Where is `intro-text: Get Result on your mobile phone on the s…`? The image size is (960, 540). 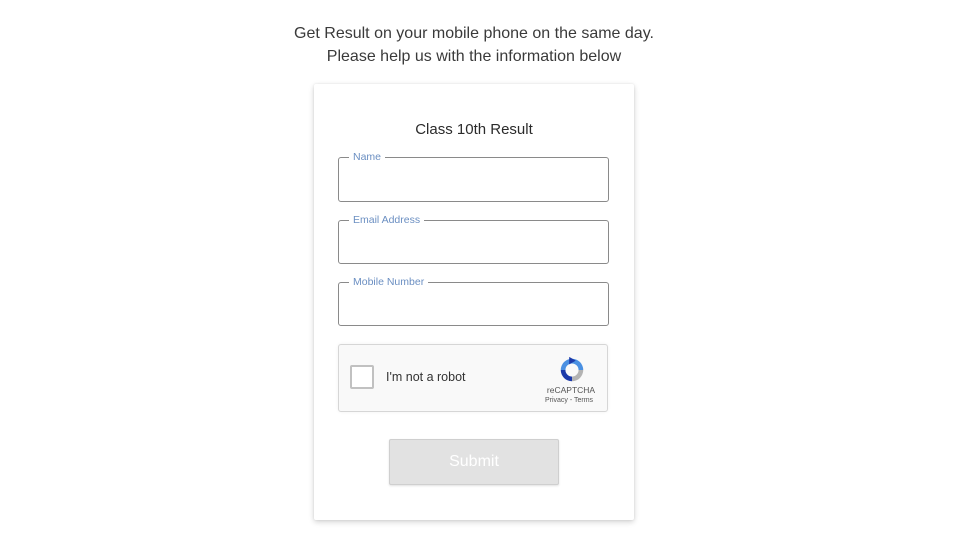 intro-text: Get Result on your mobile phone on the s… is located at coordinates (474, 45).